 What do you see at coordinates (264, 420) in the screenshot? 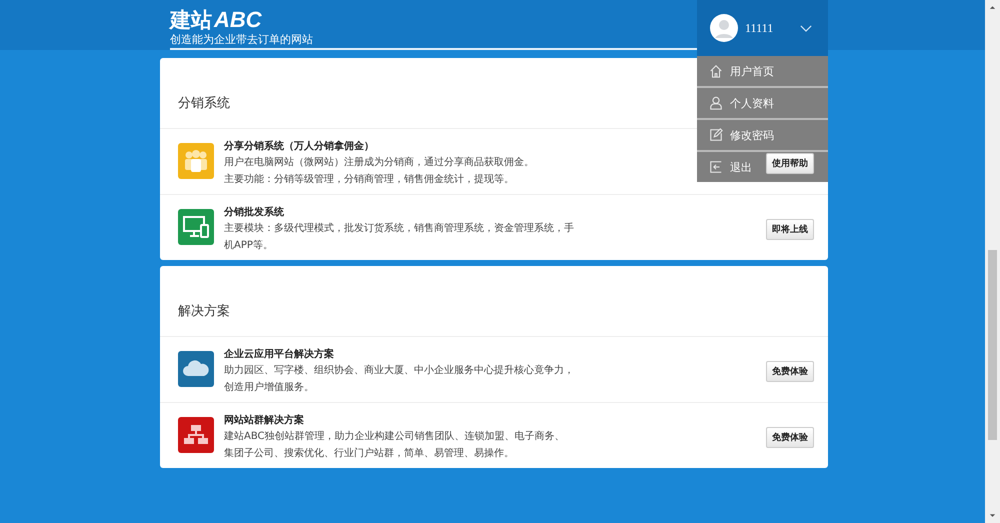
I see `item-title: 网站站群解决方案` at bounding box center [264, 420].